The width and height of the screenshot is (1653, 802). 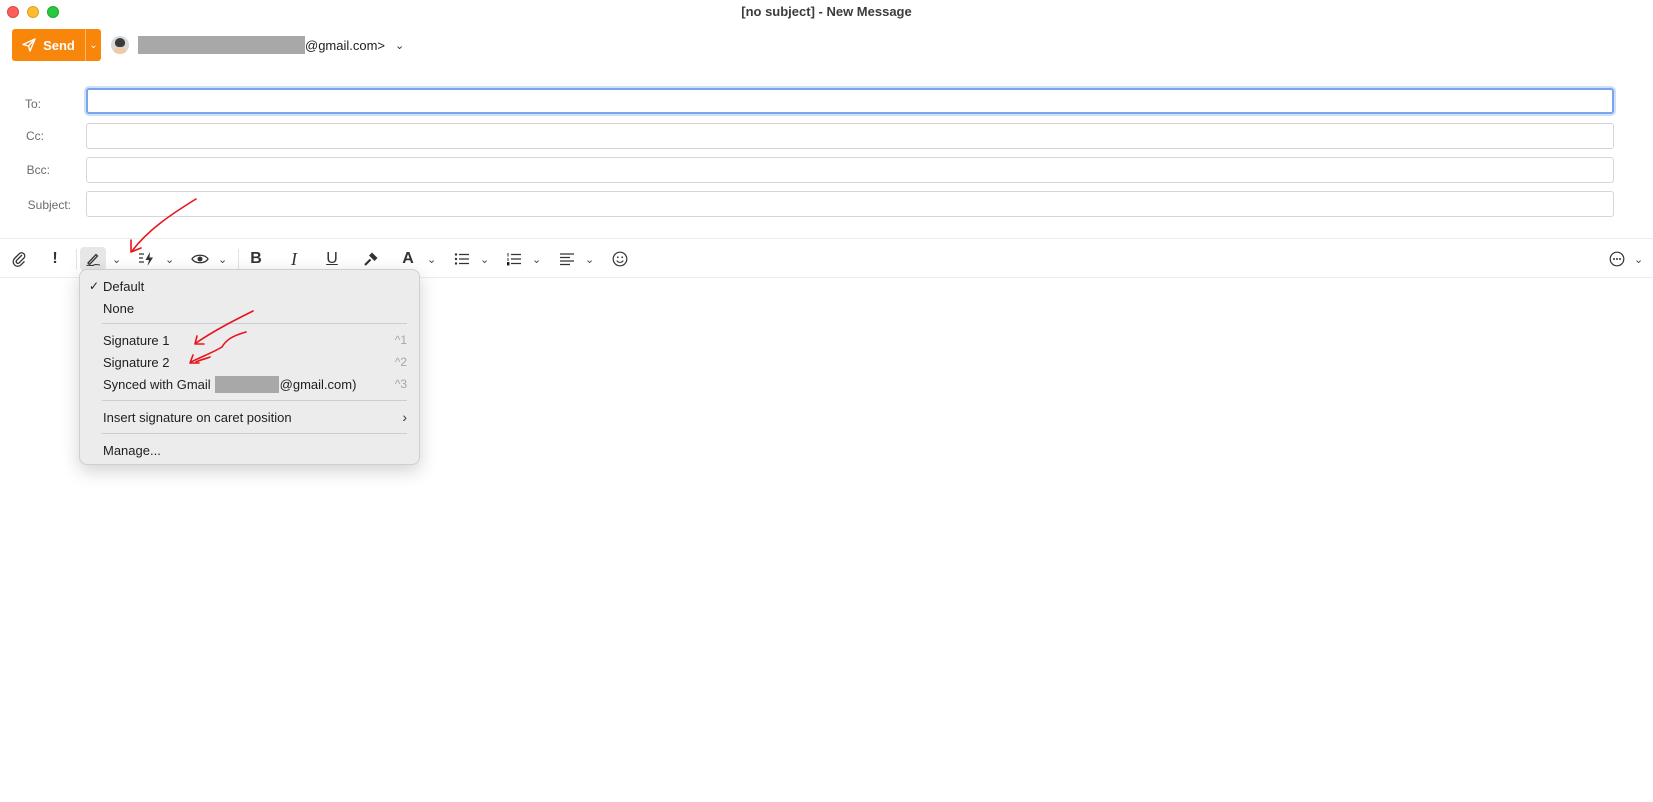 I want to click on menu-item-label: Default, so click(x=124, y=286).